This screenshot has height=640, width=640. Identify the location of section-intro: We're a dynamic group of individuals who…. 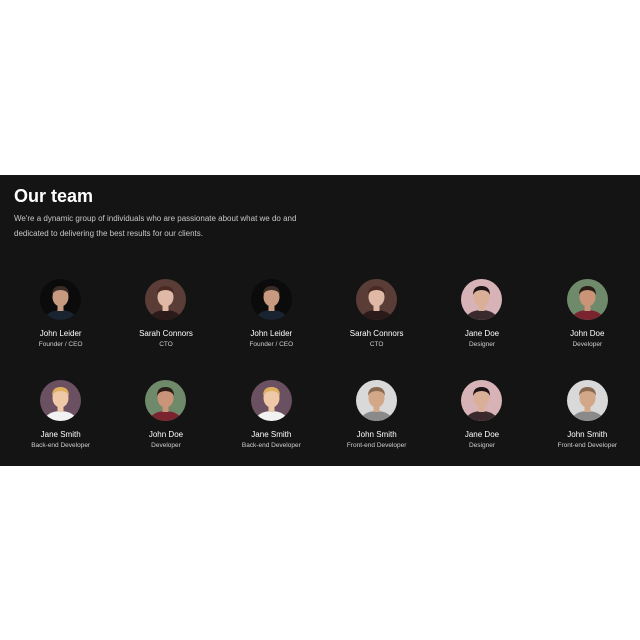
(174, 226).